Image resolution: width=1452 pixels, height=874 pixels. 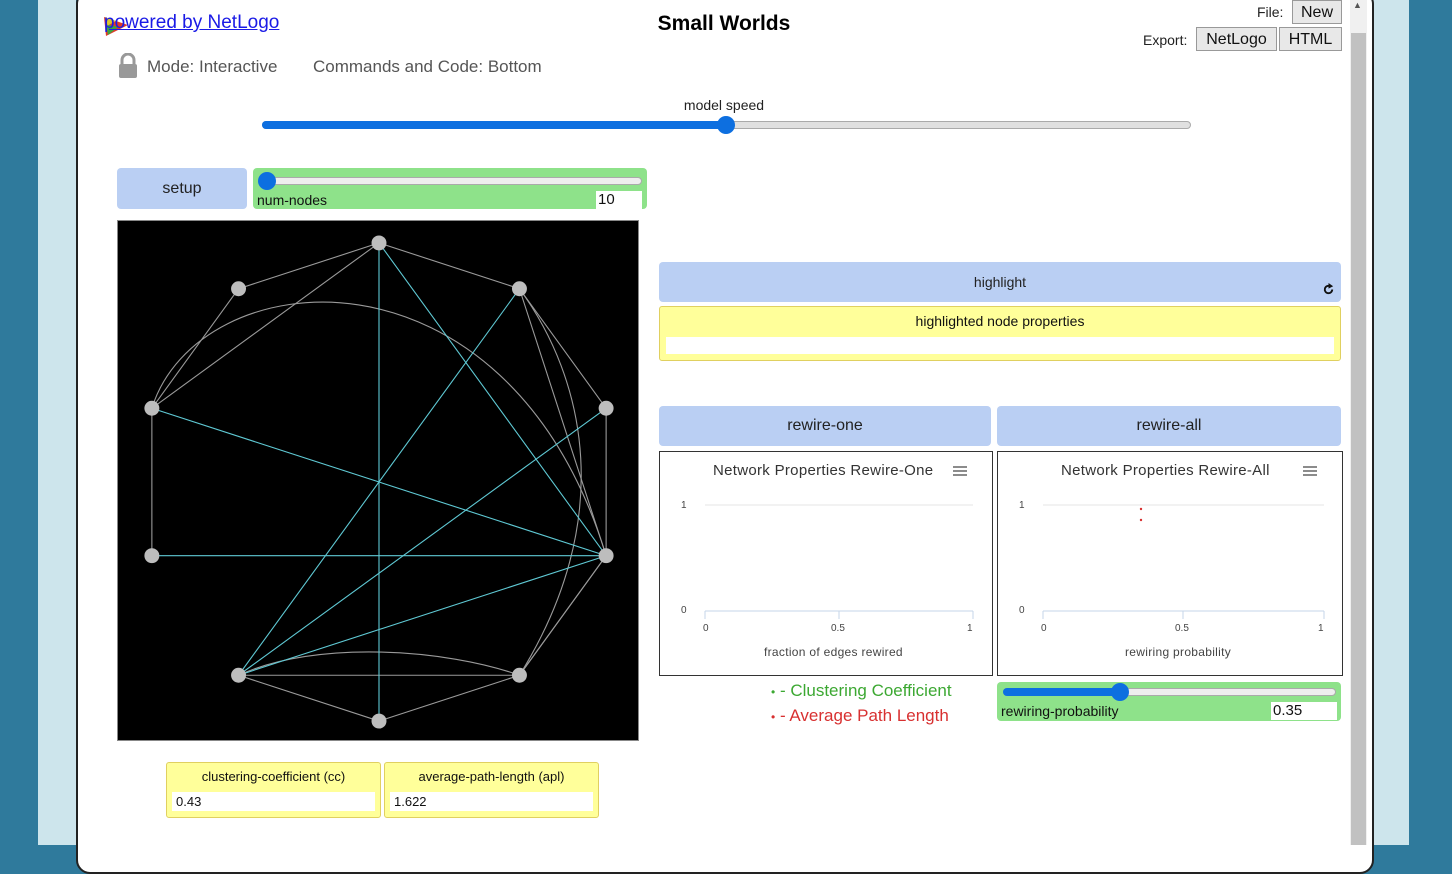 I want to click on legend-average-path-length: • - Average Path Length, so click(x=860, y=716).